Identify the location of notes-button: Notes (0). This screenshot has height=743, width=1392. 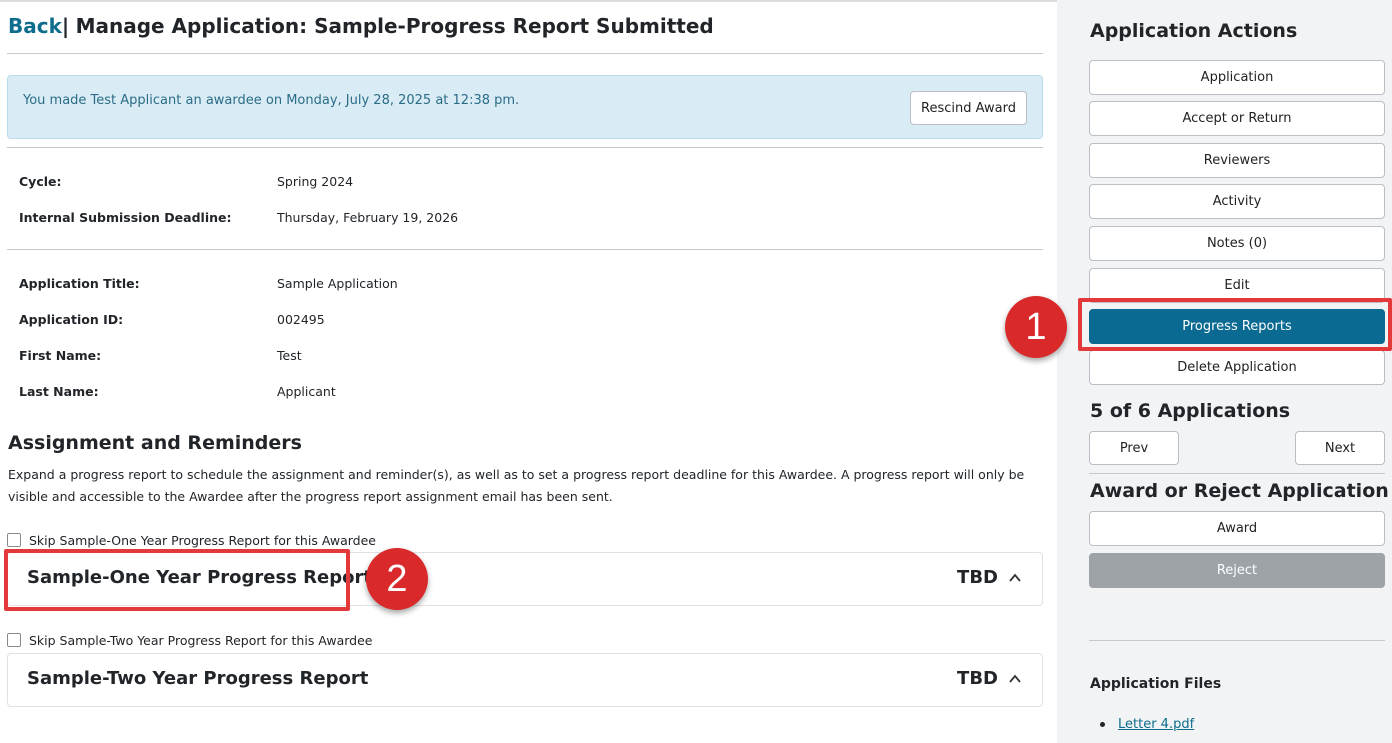
(1237, 243).